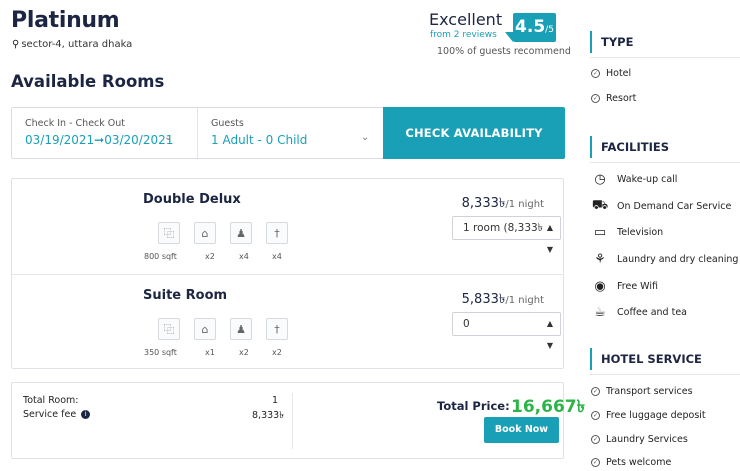 This screenshot has height=471, width=740. Describe the element at coordinates (277, 256) in the screenshot. I see `amenity-caption: x4` at that location.